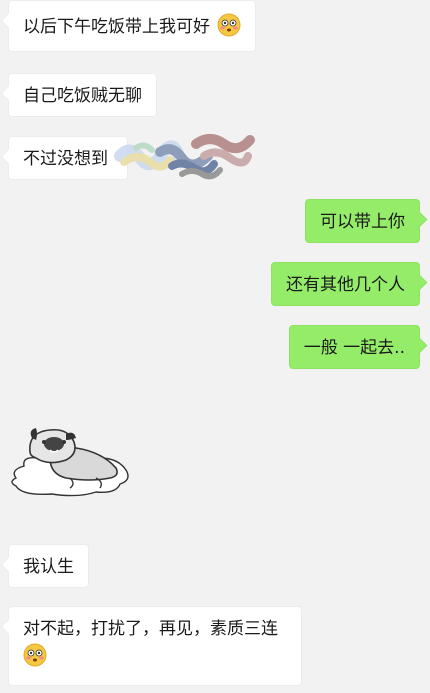  Describe the element at coordinates (150, 629) in the screenshot. I see `message-text: 对不起，打扰了，再见，素质三连` at that location.